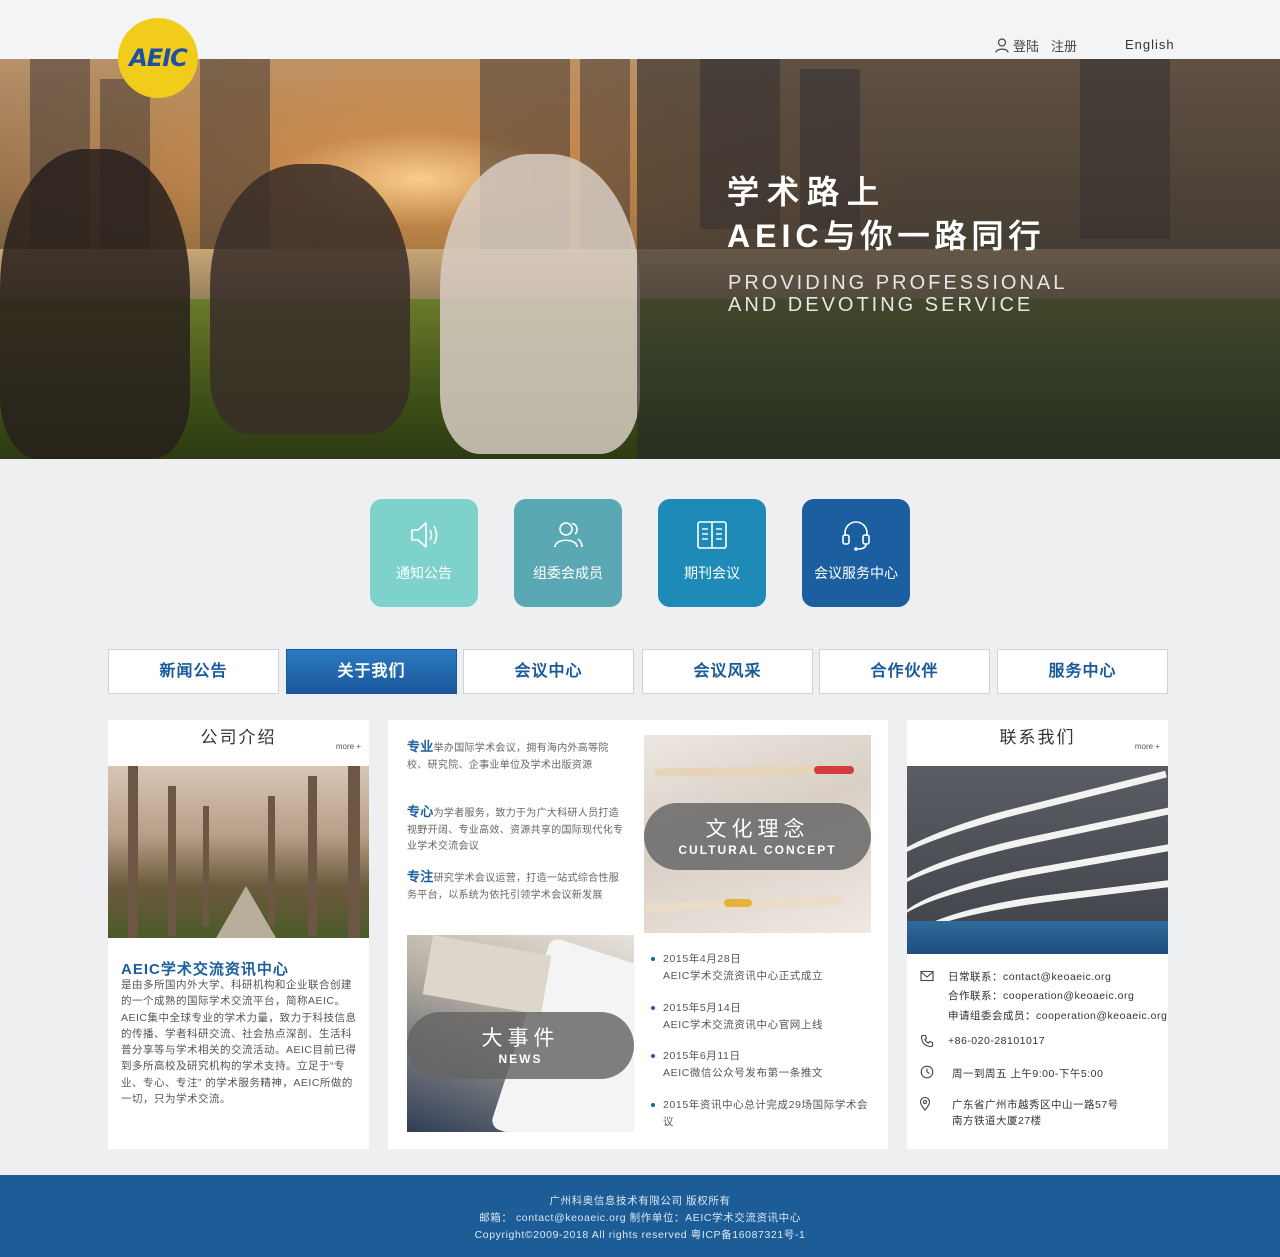 The height and width of the screenshot is (1257, 1280). Describe the element at coordinates (424, 553) in the screenshot. I see `tile-notices: 通知公告` at that location.